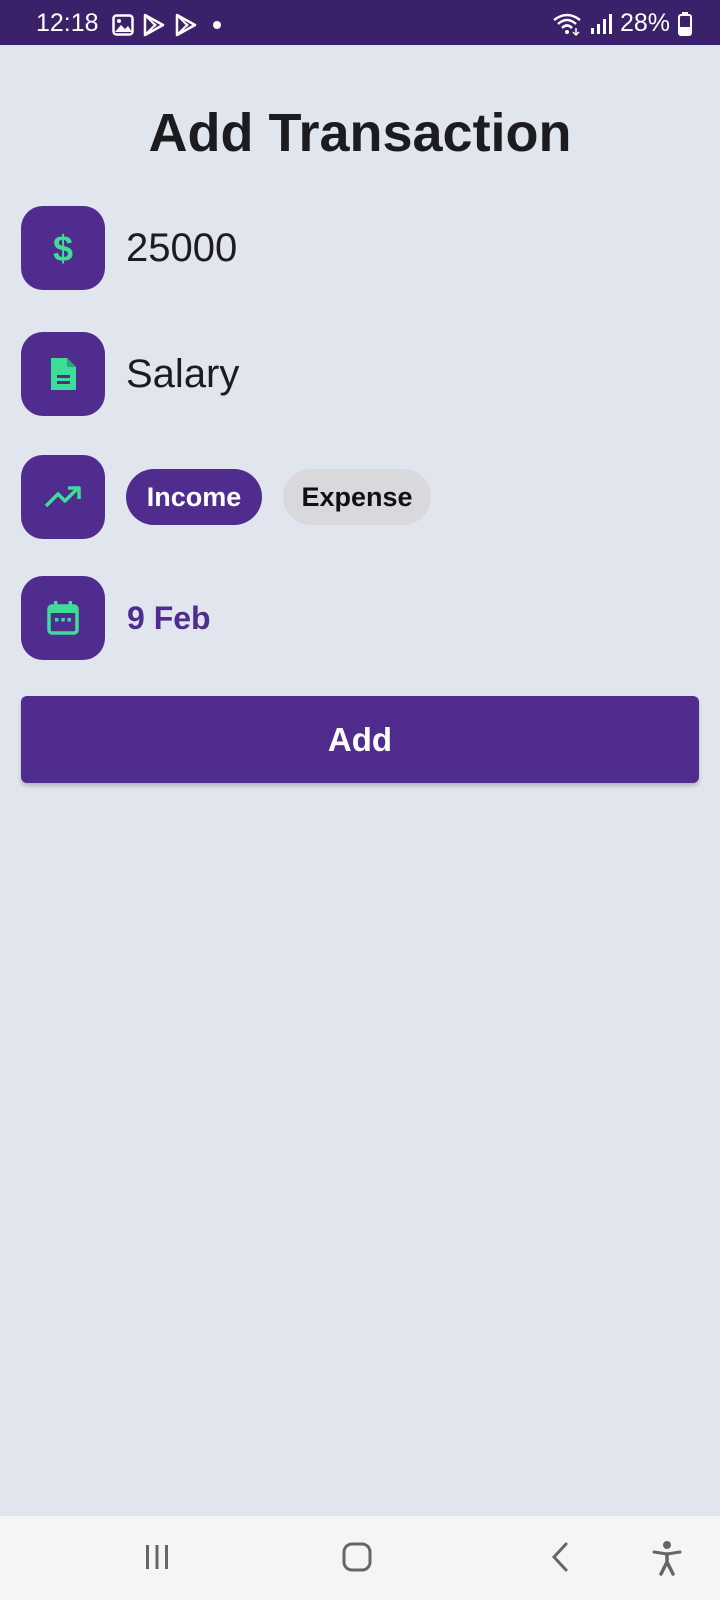 Image resolution: width=720 pixels, height=1600 pixels. I want to click on gallery-icon, so click(123, 25).